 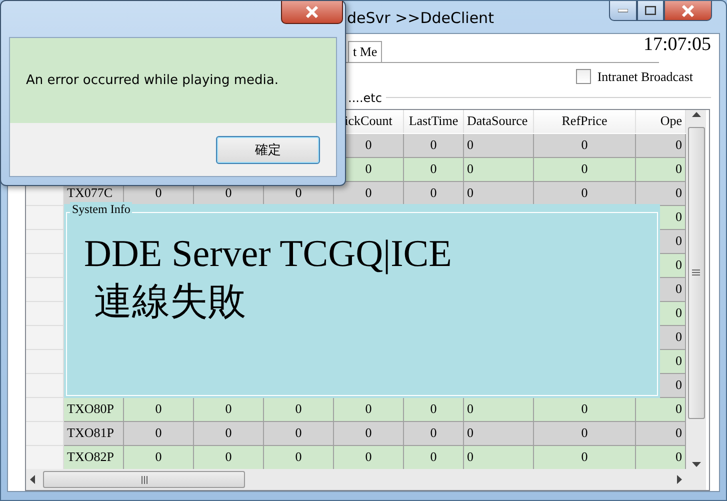 What do you see at coordinates (94, 457) in the screenshot?
I see `table-cell: TXO82P` at bounding box center [94, 457].